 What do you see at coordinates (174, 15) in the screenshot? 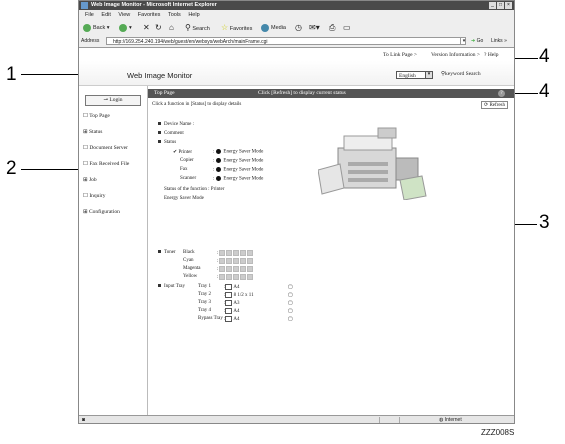
I see `menu-tools: Tools` at bounding box center [174, 15].